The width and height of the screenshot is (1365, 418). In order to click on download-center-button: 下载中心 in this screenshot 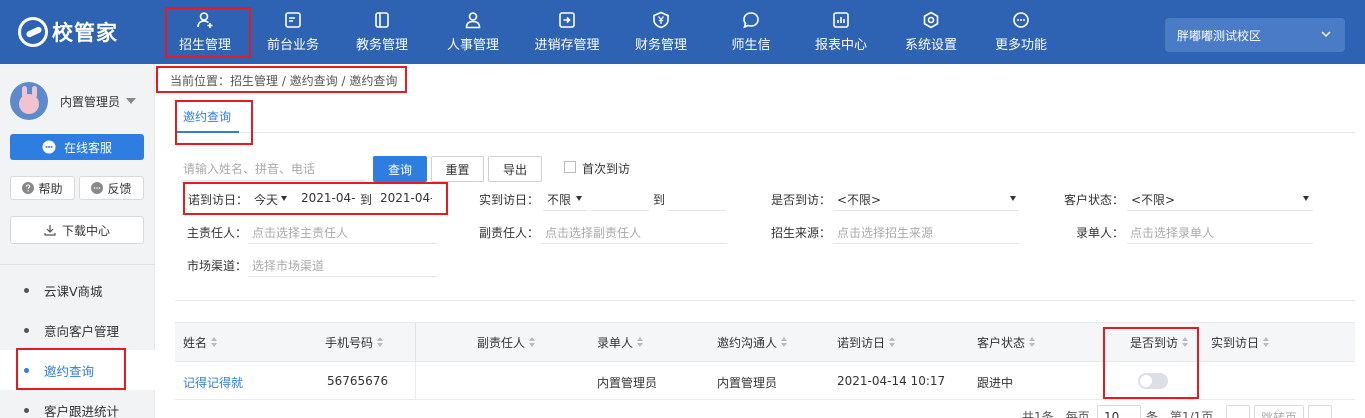, I will do `click(77, 230)`.